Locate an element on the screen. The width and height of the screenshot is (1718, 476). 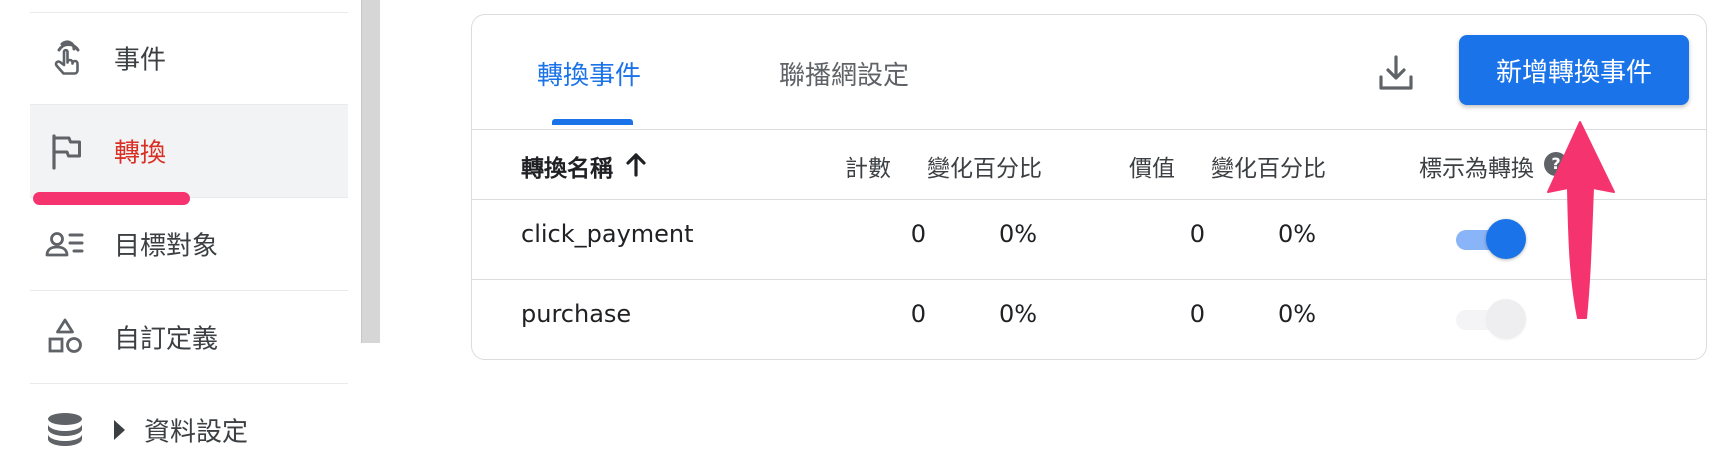
column-header-name: 轉換名稱 is located at coordinates (567, 166).